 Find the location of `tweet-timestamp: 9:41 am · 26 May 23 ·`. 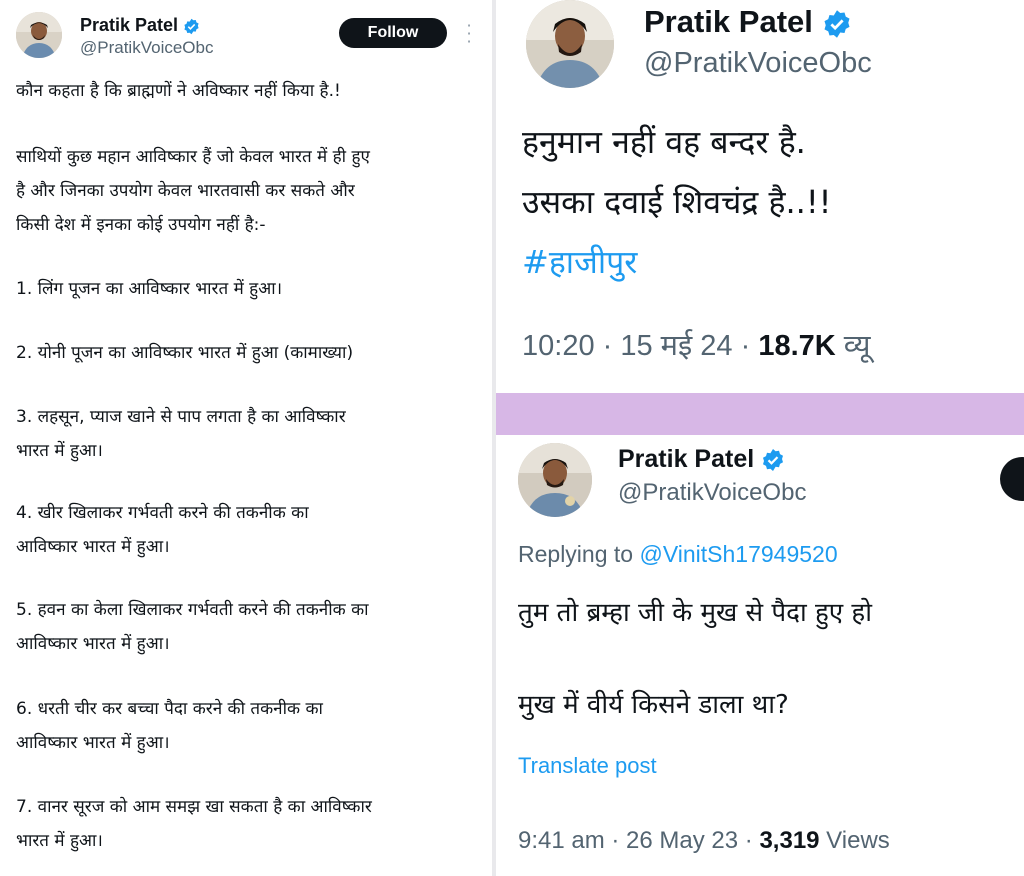

tweet-timestamp: 9:41 am · 26 May 23 · is located at coordinates (638, 840).